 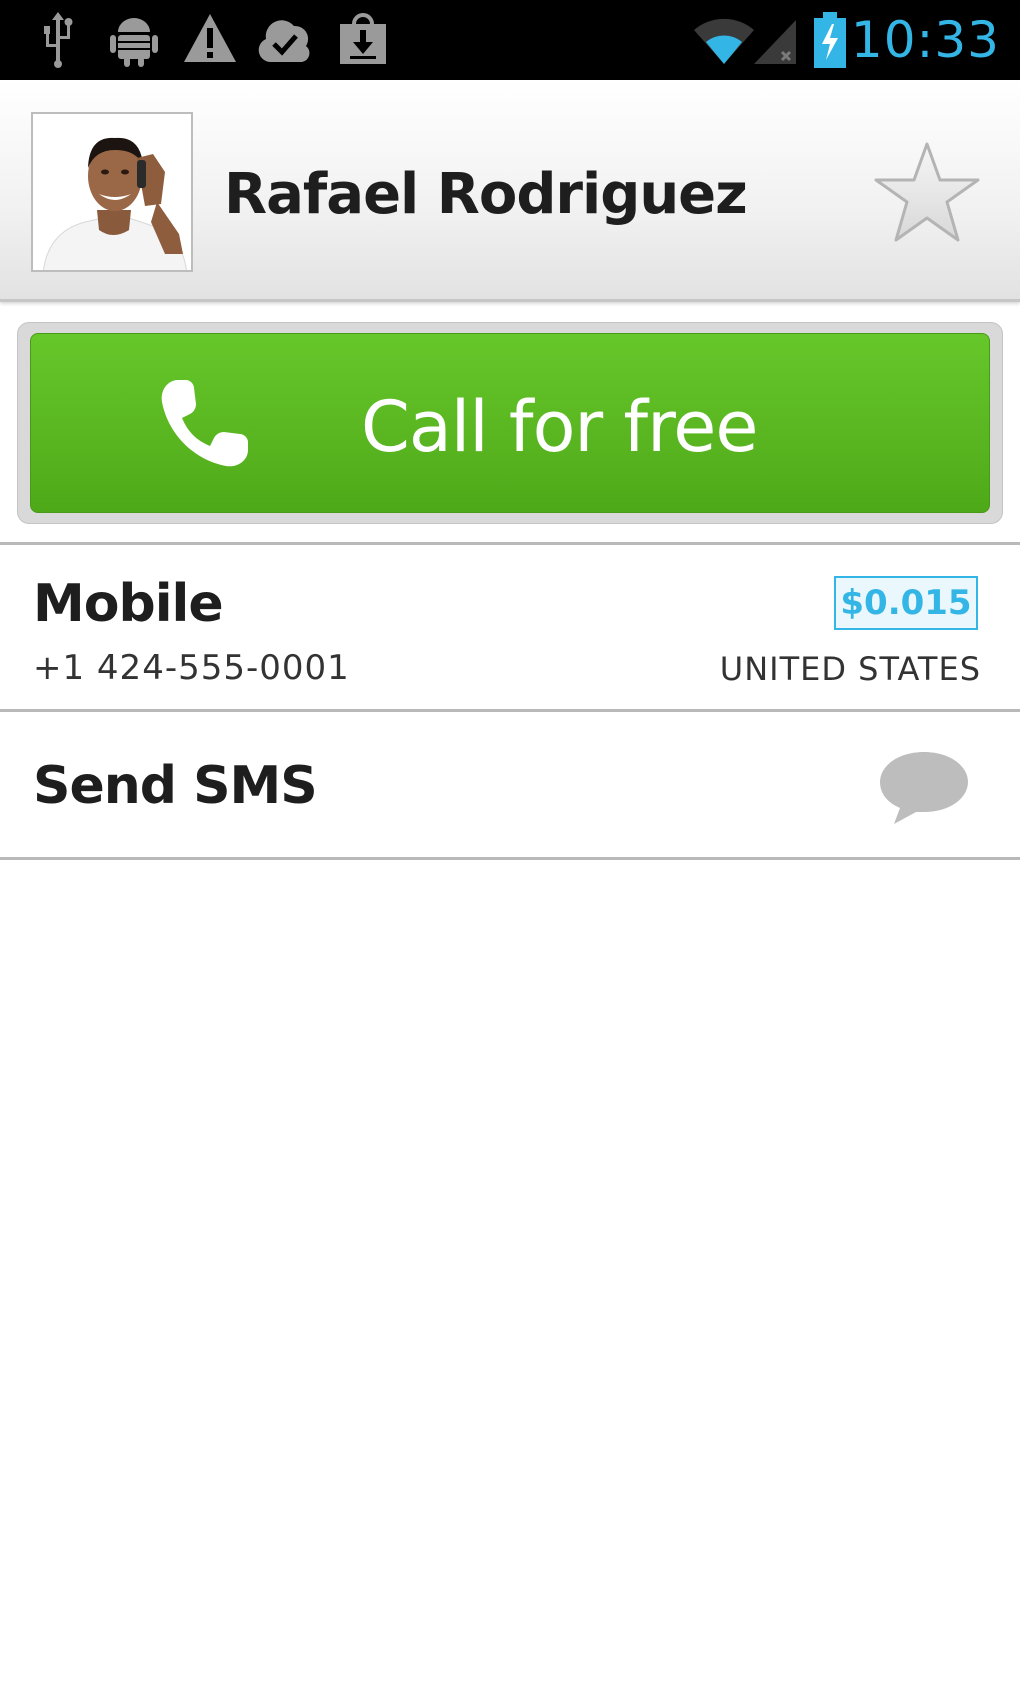 What do you see at coordinates (559, 427) in the screenshot?
I see `call-button-label: Call for free` at bounding box center [559, 427].